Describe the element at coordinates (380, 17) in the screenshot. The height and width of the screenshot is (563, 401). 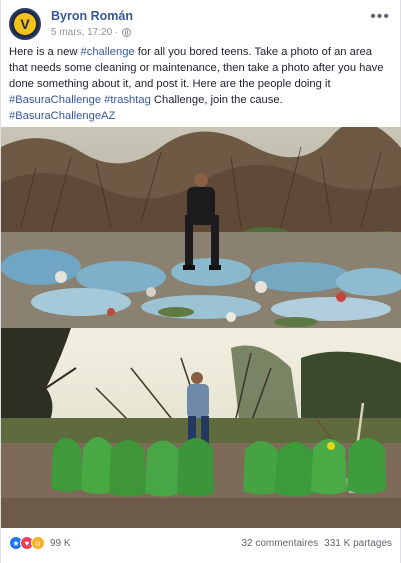
I see `more-icon: •••` at that location.